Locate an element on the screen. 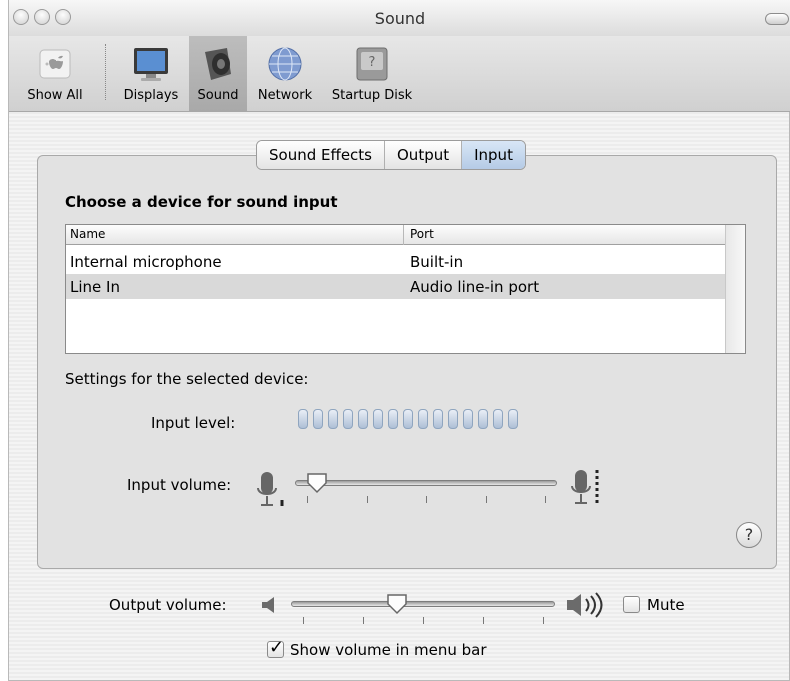  device-heading: Choose a device for sound input is located at coordinates (201, 202).